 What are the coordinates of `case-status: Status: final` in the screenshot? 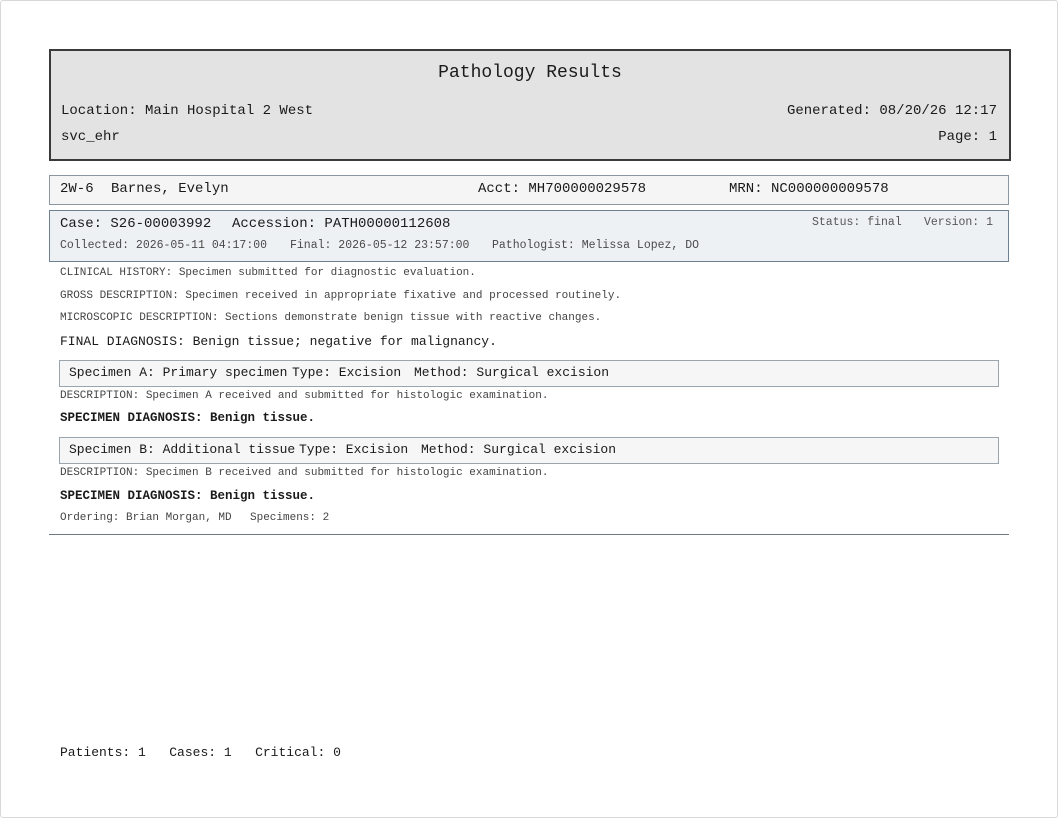 It's located at (857, 222).